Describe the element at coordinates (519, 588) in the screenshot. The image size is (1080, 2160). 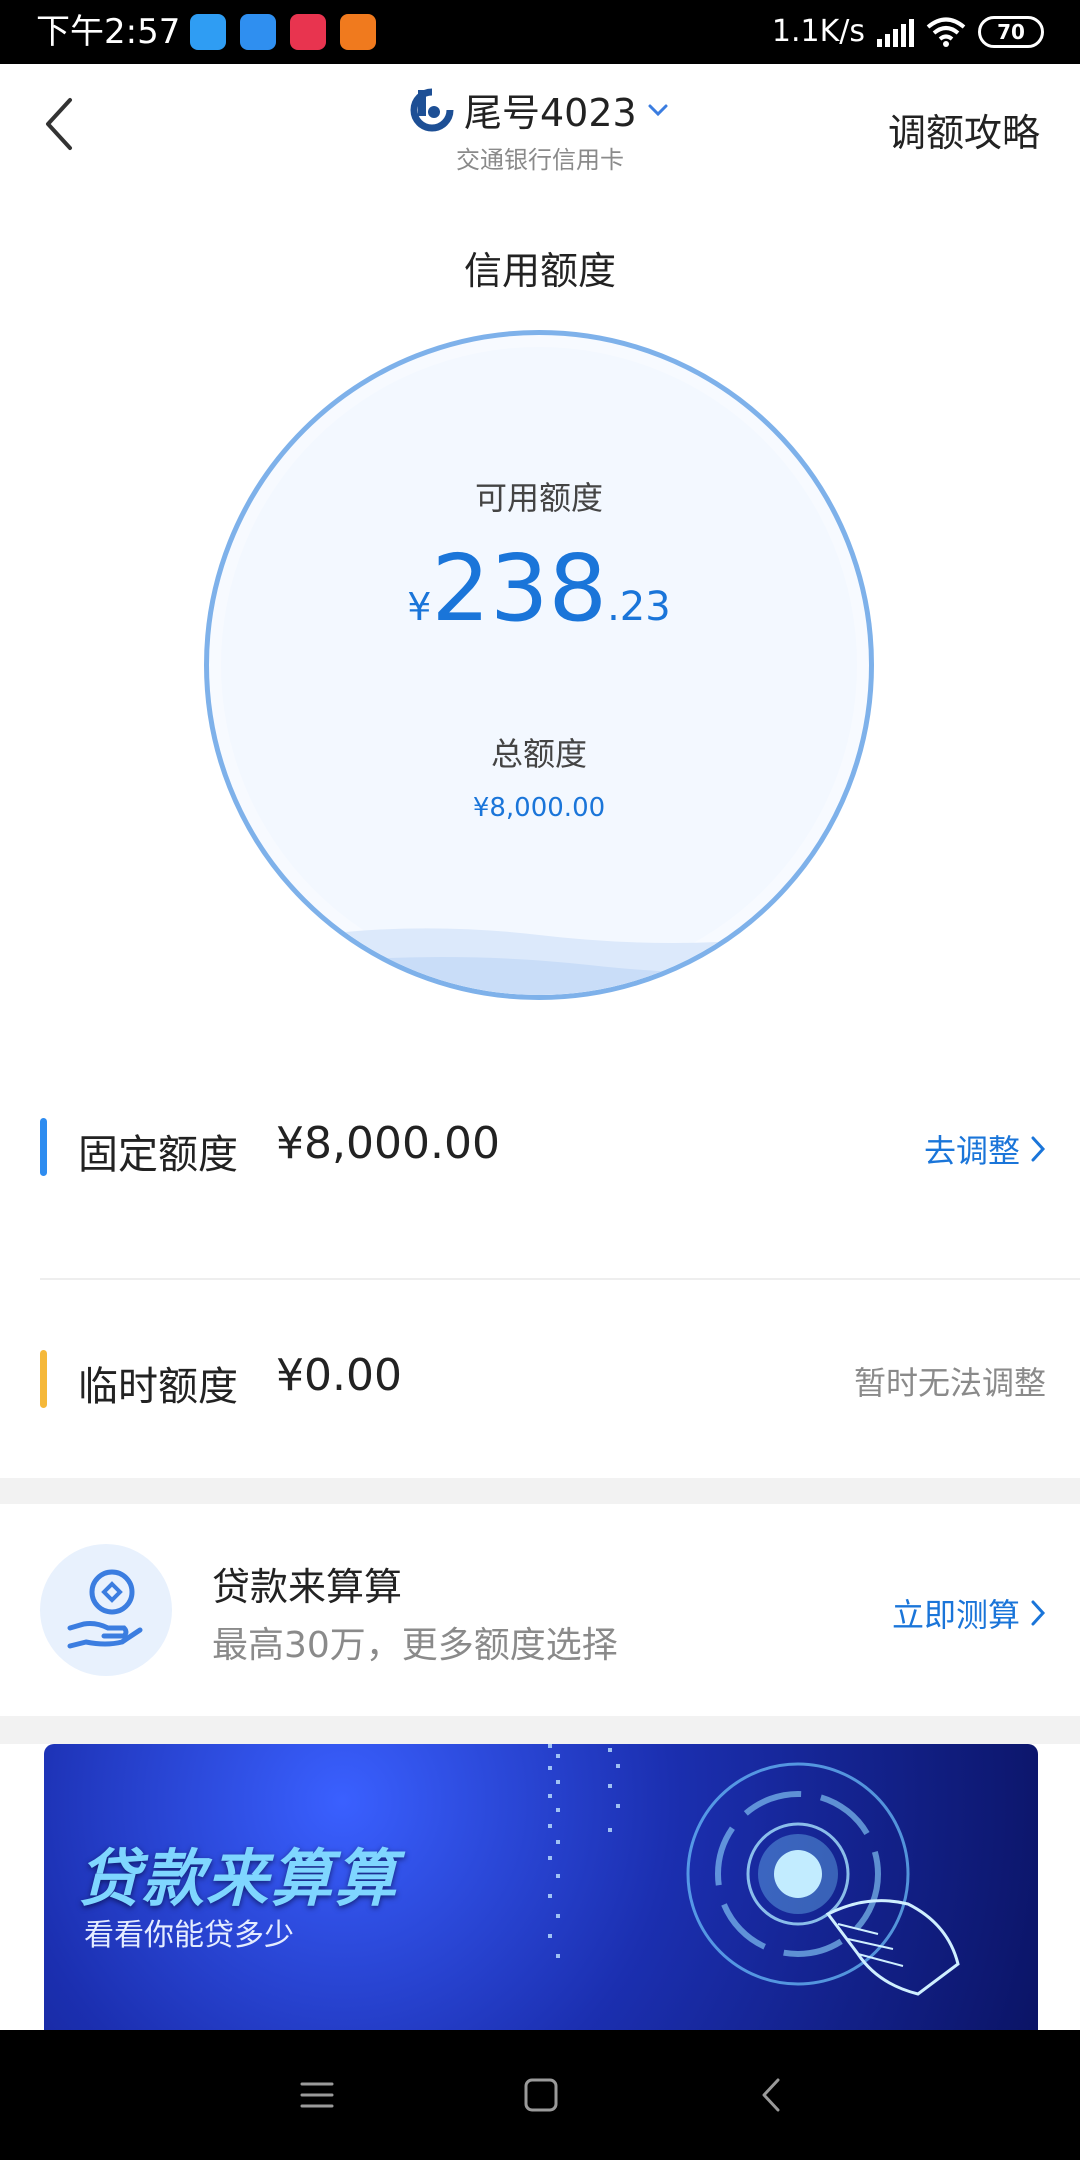
I see `available-integer: 238` at that location.